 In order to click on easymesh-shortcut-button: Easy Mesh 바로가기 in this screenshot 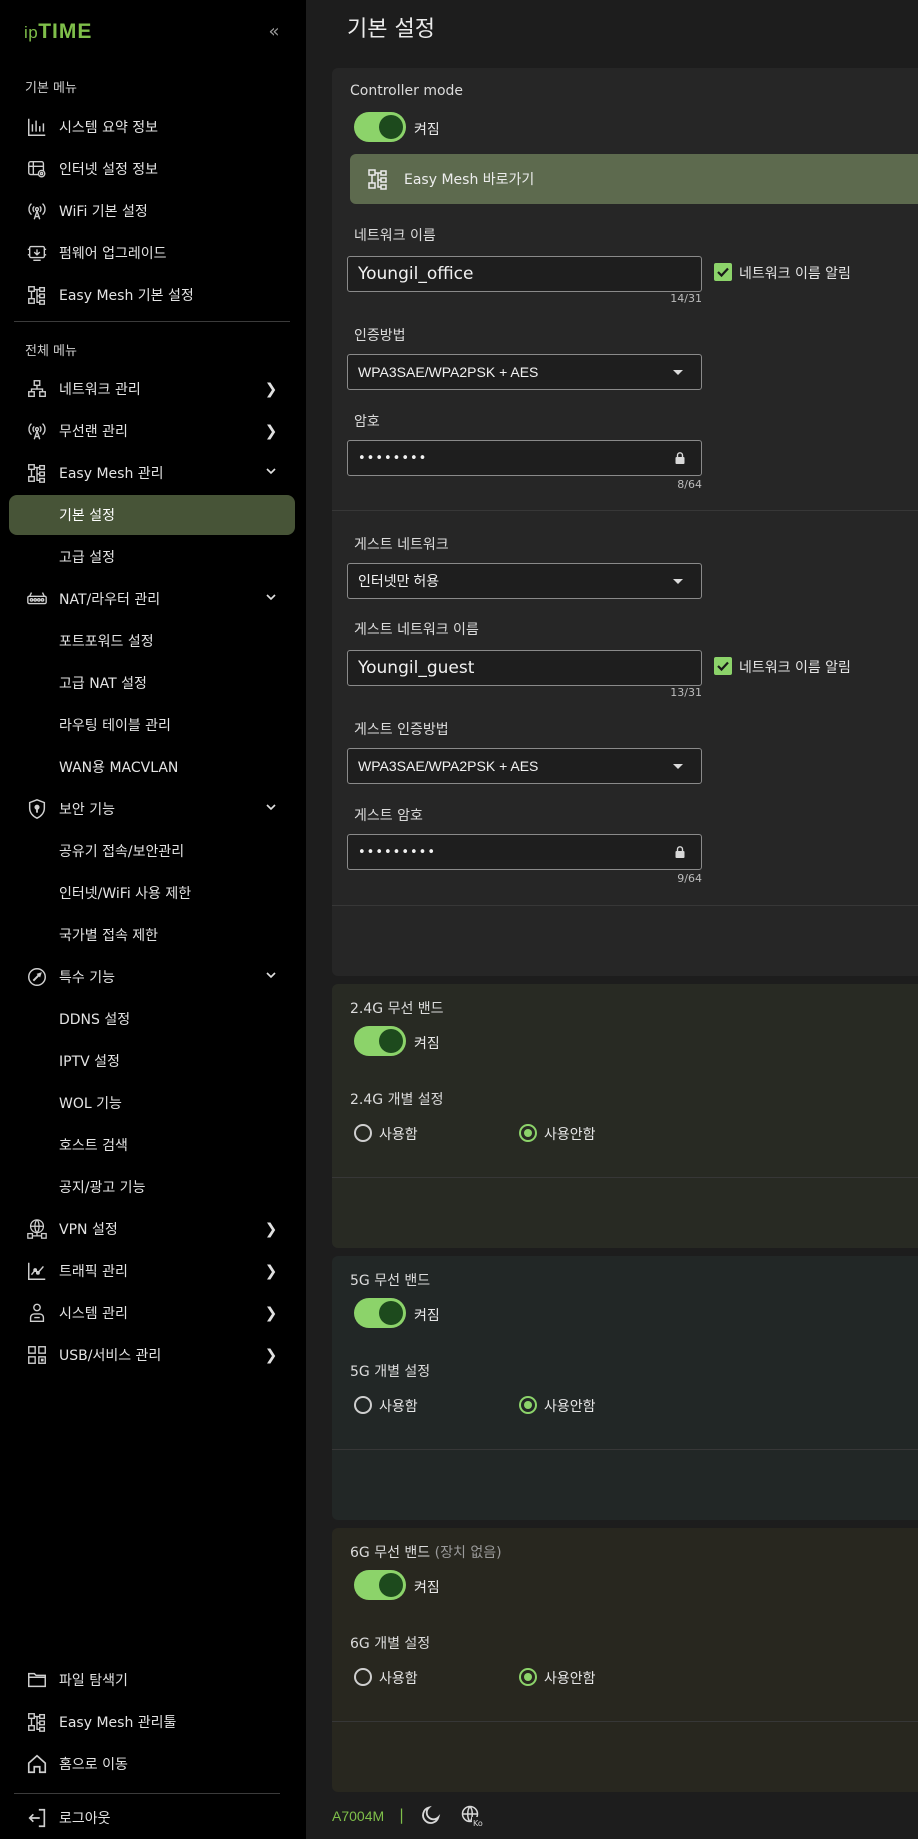, I will do `click(634, 179)`.